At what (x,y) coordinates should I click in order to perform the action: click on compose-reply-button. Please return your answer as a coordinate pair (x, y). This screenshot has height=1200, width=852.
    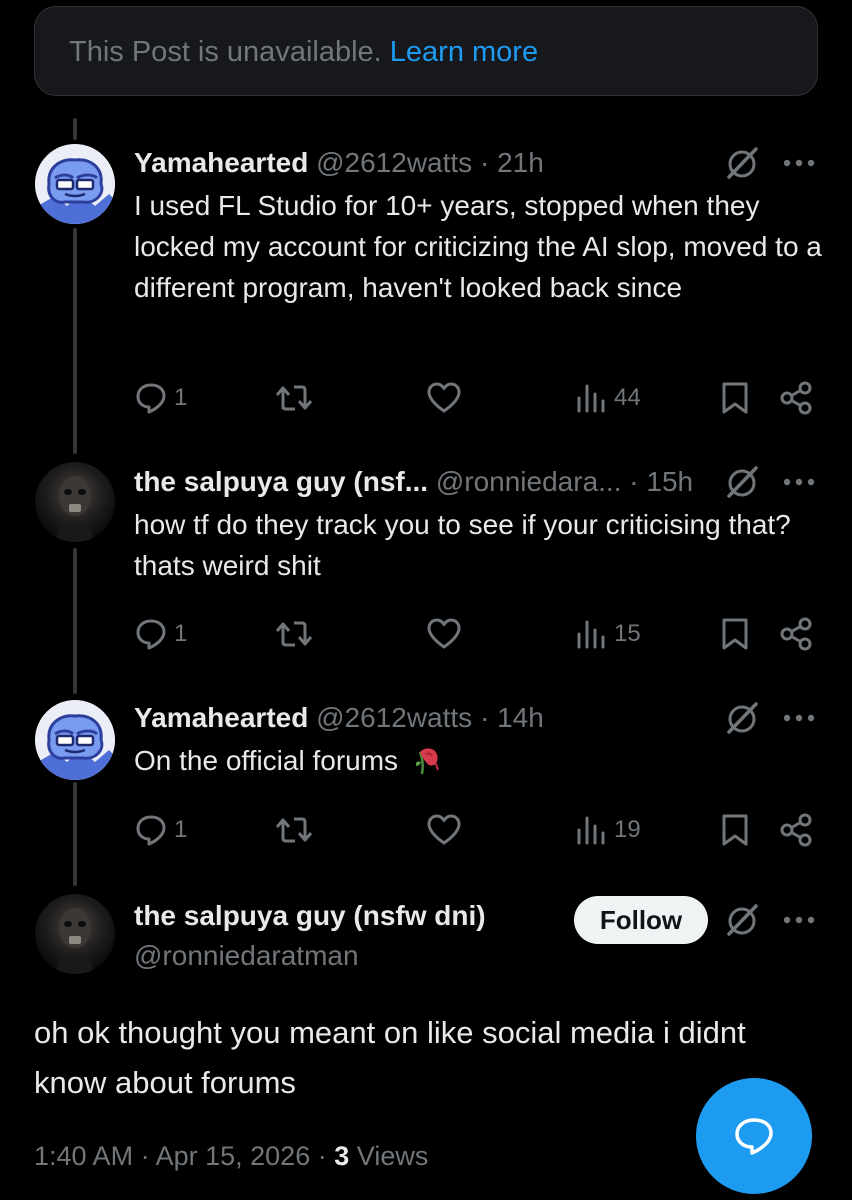
    Looking at the image, I should click on (754, 1136).